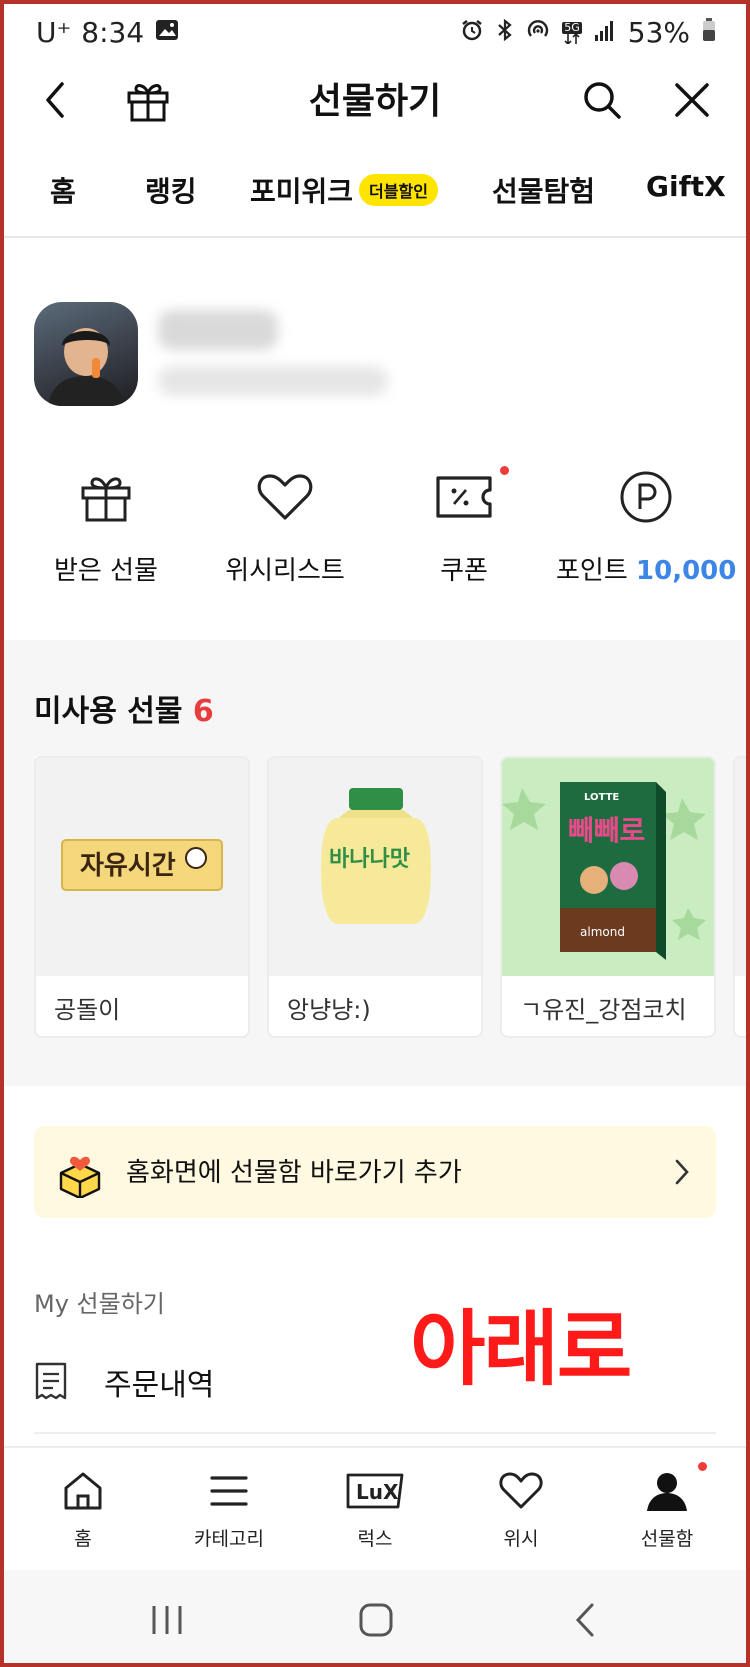  I want to click on tab-home: 홈, so click(63, 190).